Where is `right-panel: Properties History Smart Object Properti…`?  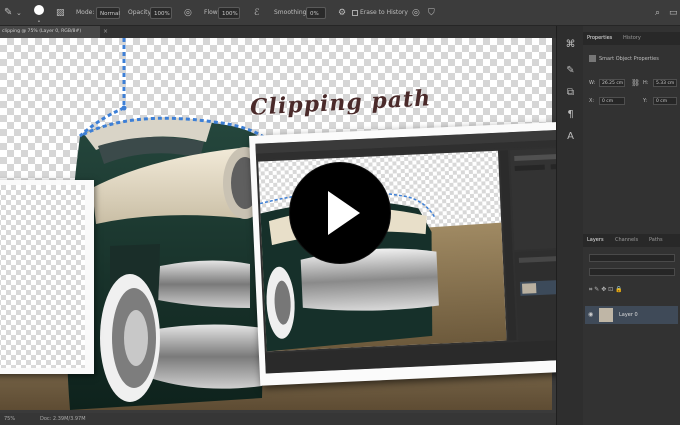
right-panel: Properties History Smart Object Properti… is located at coordinates (631, 225).